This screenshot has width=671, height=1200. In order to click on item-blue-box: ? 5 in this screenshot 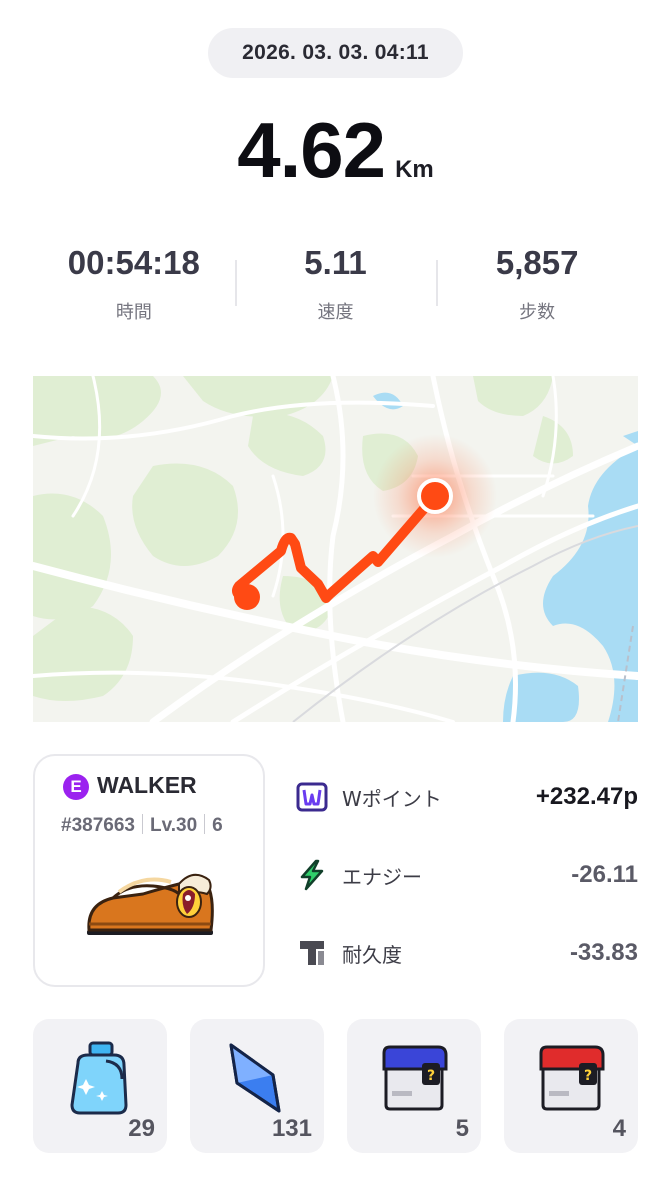, I will do `click(414, 1086)`.